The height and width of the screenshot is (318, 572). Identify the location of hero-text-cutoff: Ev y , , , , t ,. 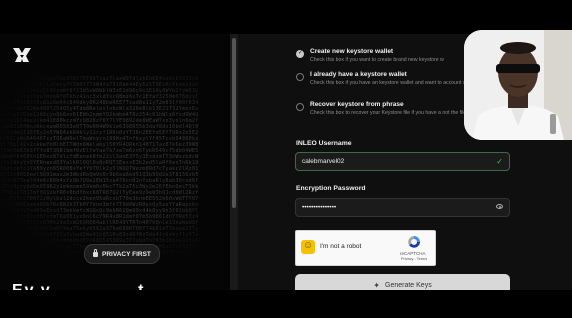
(85, 286).